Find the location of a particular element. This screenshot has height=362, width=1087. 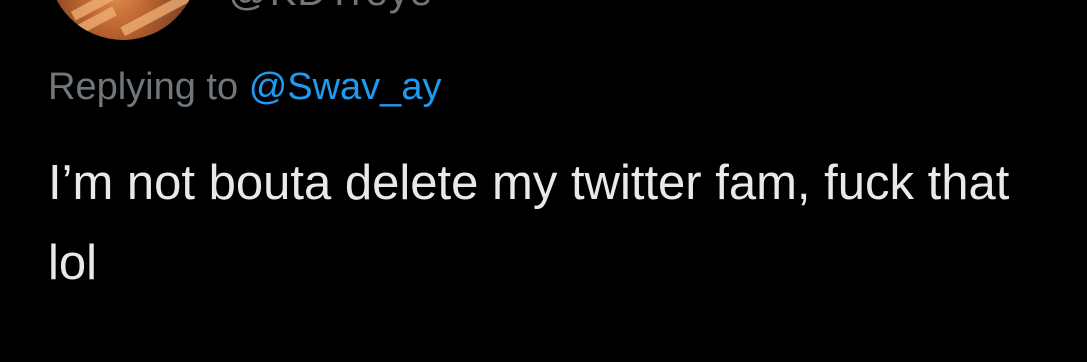

user-handle: @KDTreye is located at coordinates (330, 7).